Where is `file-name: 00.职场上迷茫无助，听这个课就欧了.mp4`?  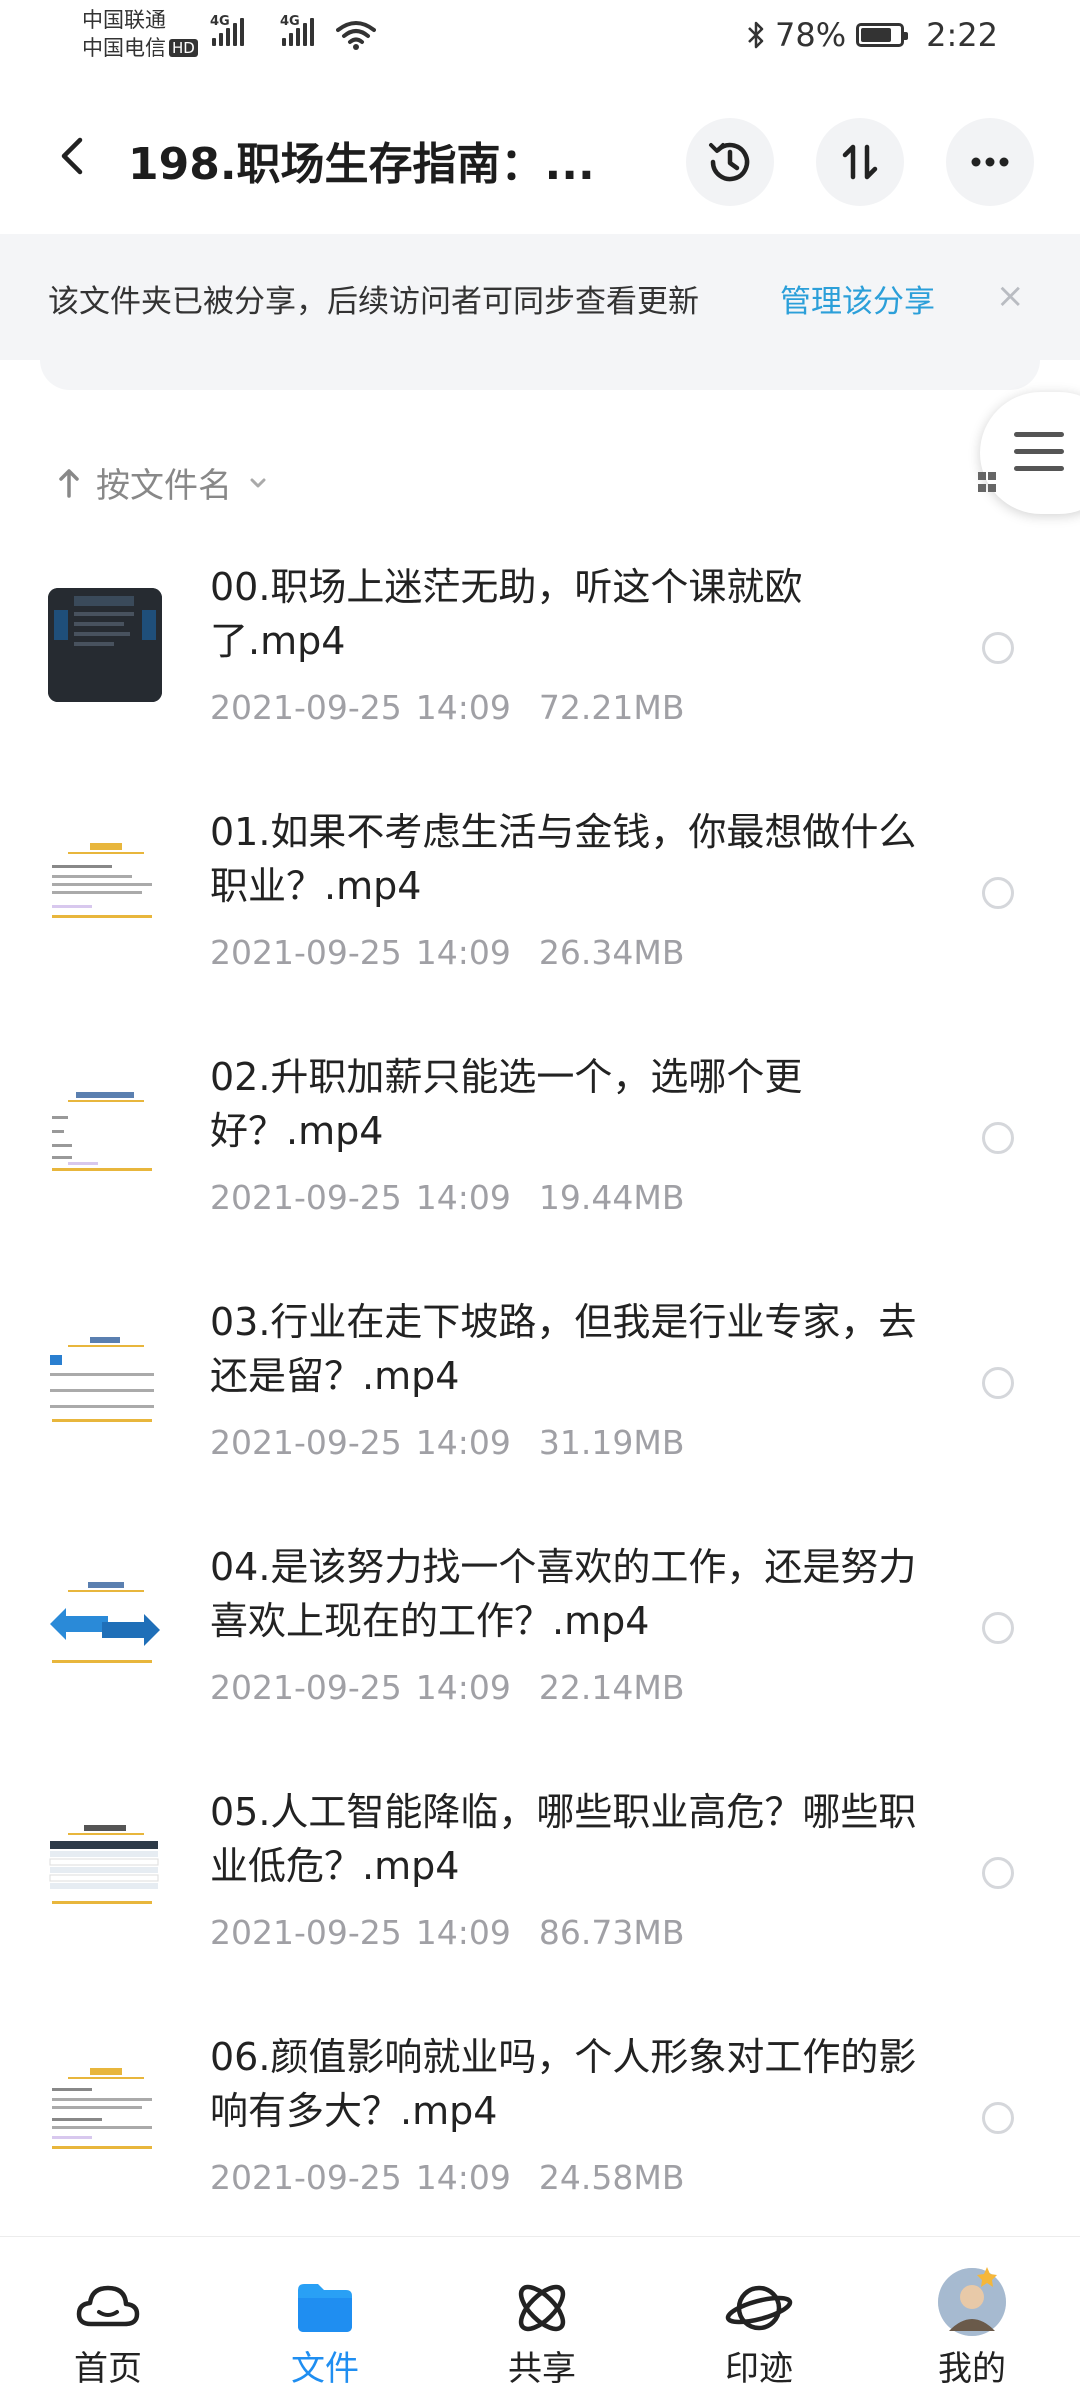 file-name: 00.职场上迷茫无助，听这个课就欧了.mp4 is located at coordinates (506, 614).